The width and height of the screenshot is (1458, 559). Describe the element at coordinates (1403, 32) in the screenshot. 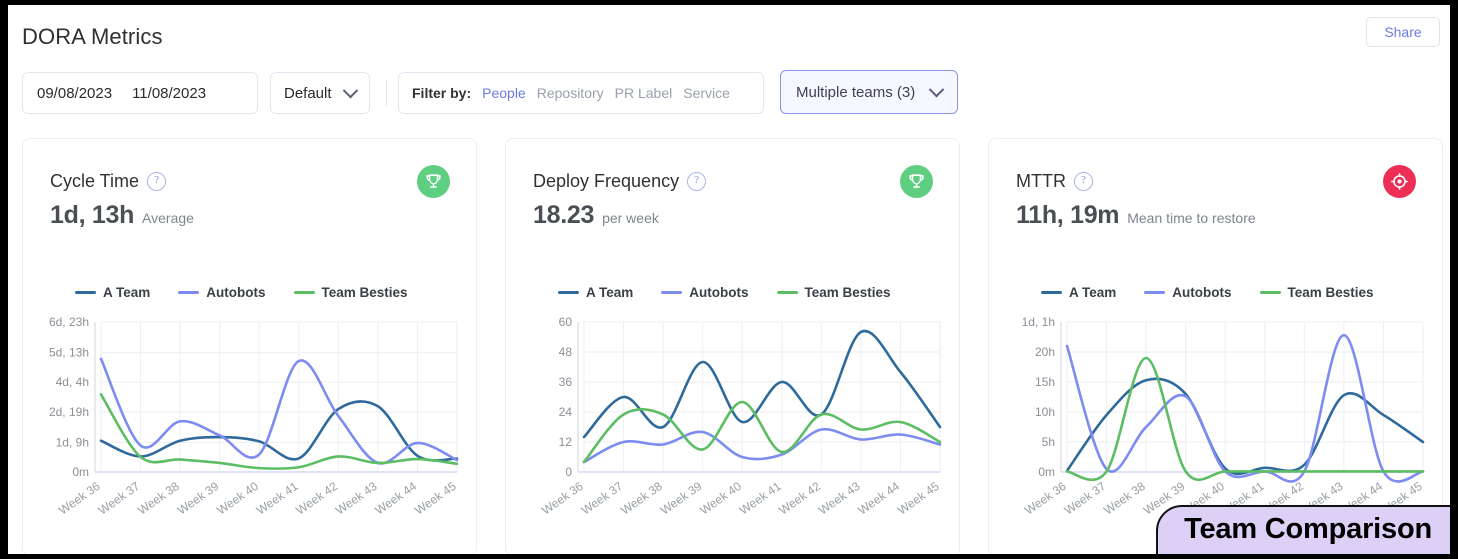

I see `share-button: Share` at that location.